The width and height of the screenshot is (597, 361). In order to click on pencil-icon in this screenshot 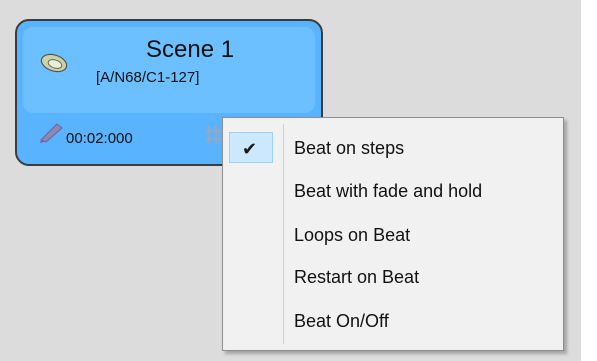, I will do `click(52, 132)`.